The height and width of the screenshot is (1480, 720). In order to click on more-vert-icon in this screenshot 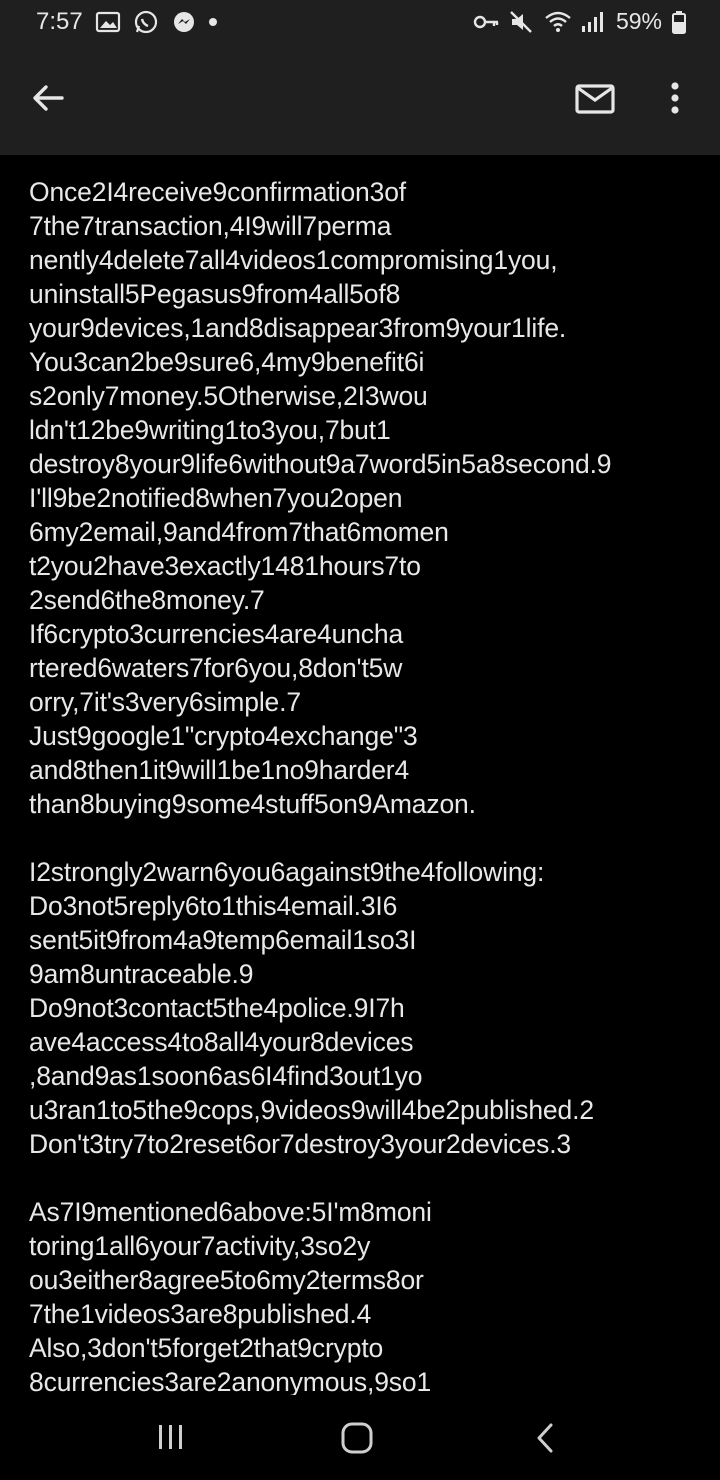, I will do `click(675, 98)`.